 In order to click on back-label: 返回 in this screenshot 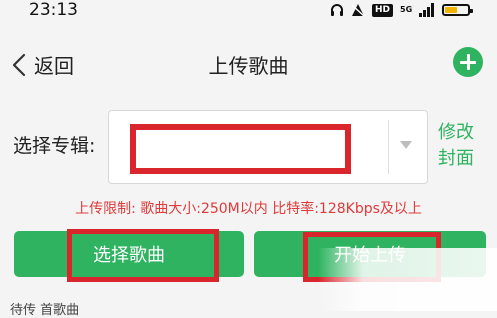, I will do `click(54, 66)`.